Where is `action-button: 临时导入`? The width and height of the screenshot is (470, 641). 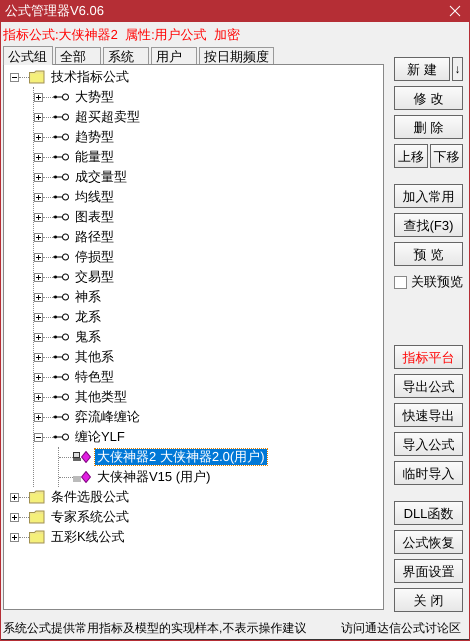
action-button: 临时导入 is located at coordinates (428, 473).